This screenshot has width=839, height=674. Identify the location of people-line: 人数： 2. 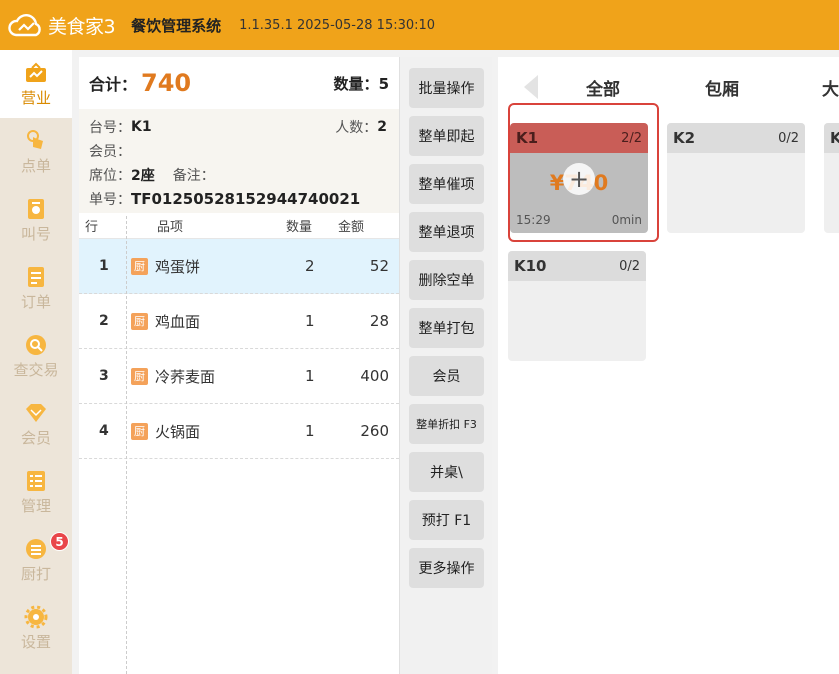
(361, 127).